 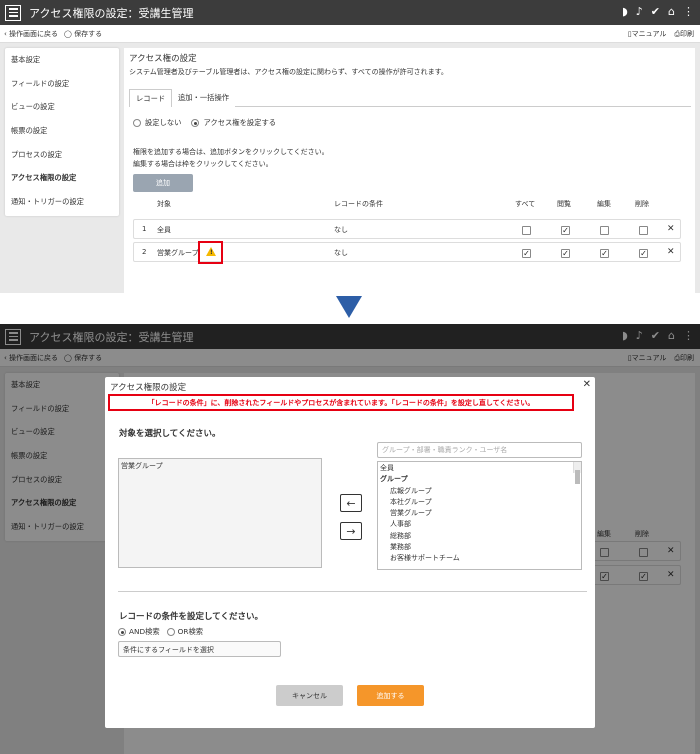 I want to click on manual-link: ▯マニュアル, so click(x=647, y=34).